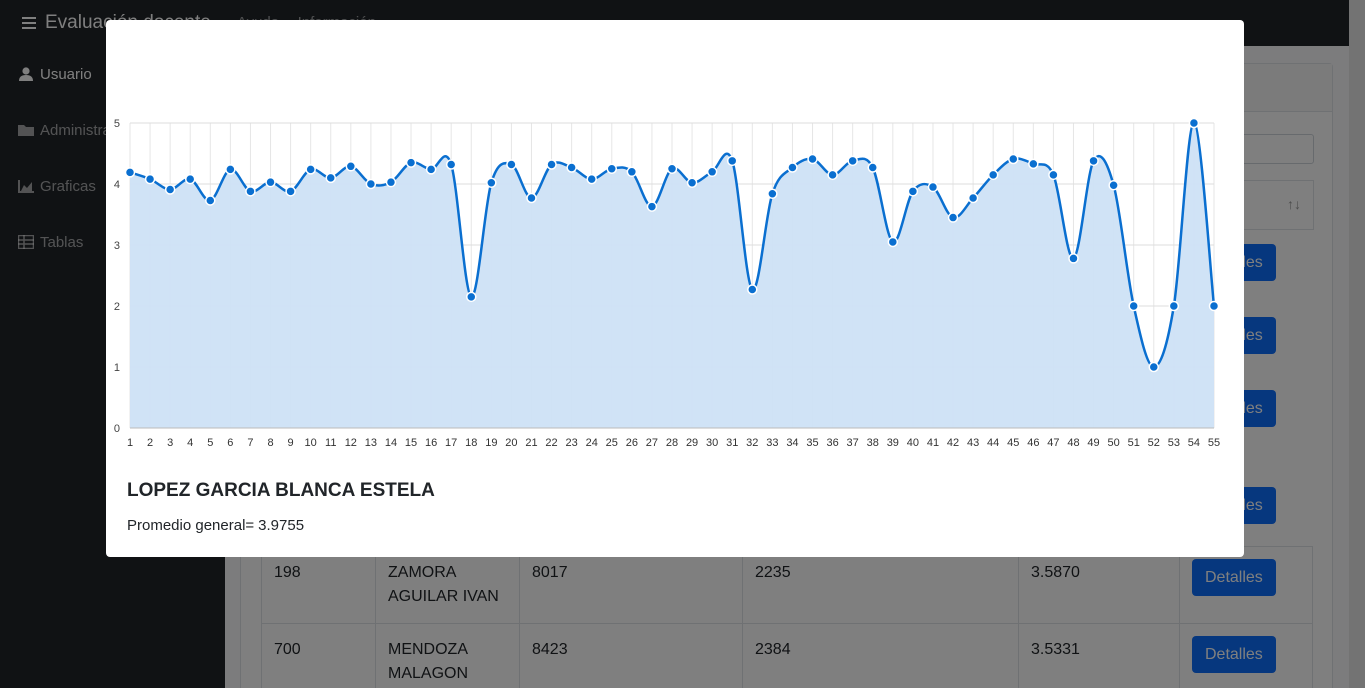  What do you see at coordinates (792, 443) in the screenshot?
I see `x-tick-label: 34` at bounding box center [792, 443].